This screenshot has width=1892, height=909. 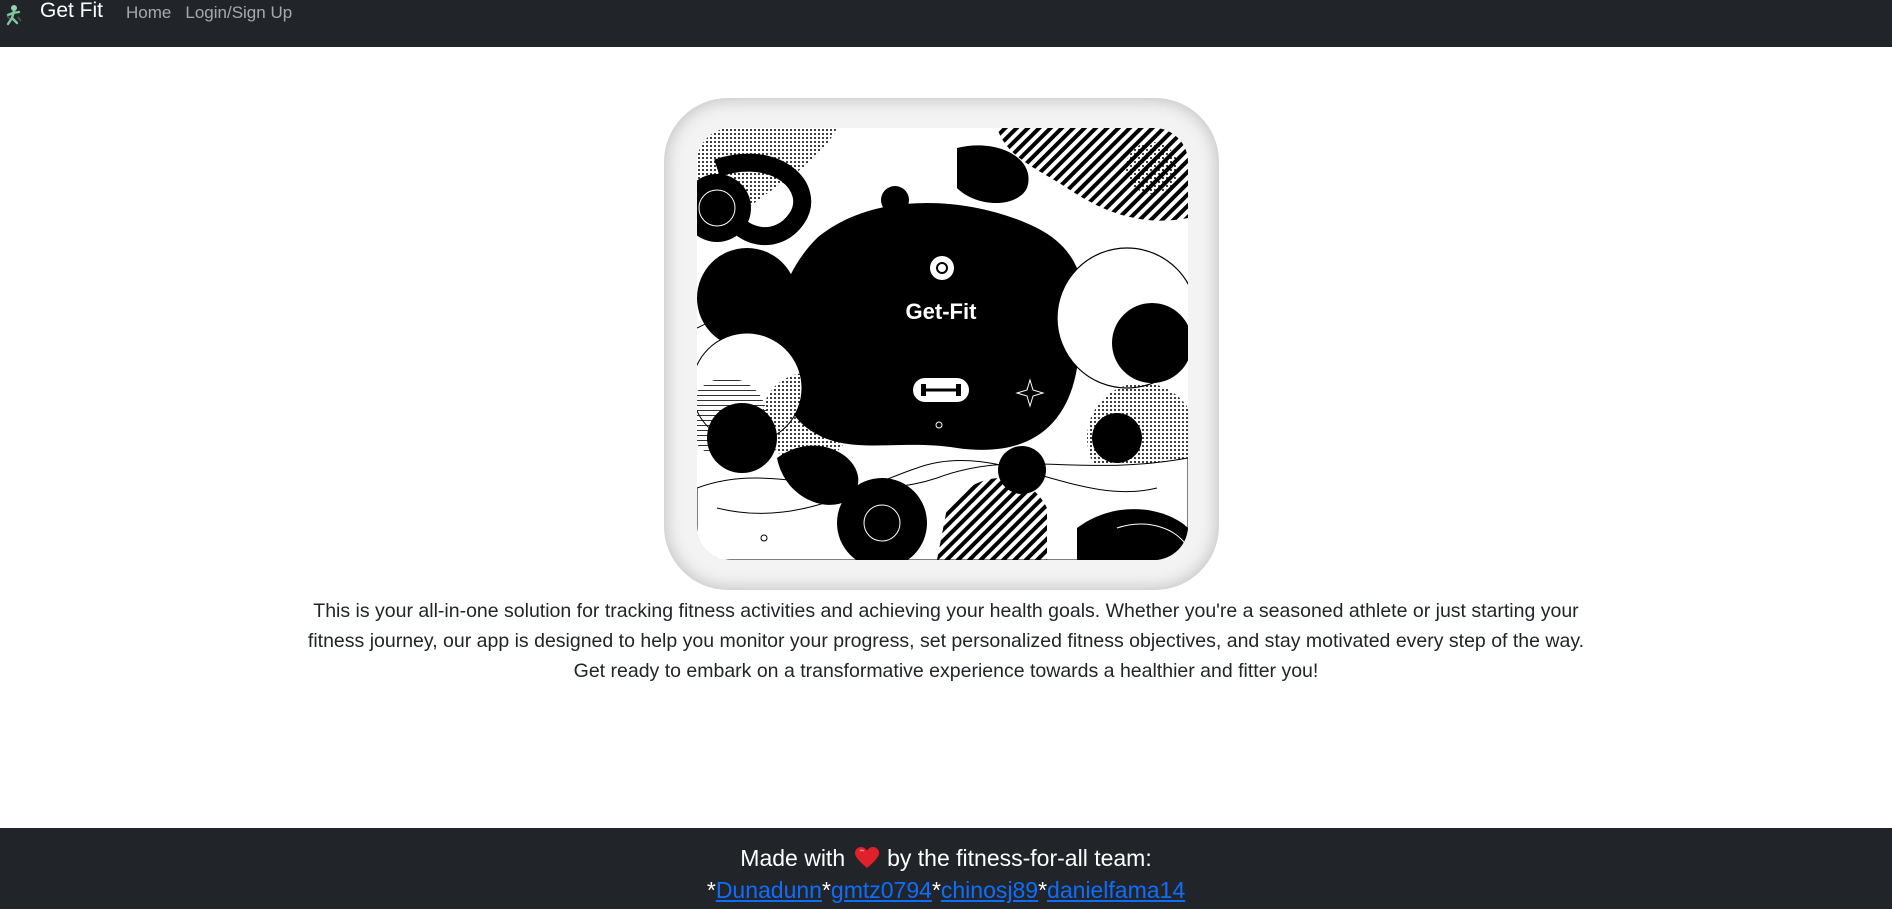 I want to click on footer-credit-line: Made with by the fitness-for-all team:, so click(x=946, y=859).